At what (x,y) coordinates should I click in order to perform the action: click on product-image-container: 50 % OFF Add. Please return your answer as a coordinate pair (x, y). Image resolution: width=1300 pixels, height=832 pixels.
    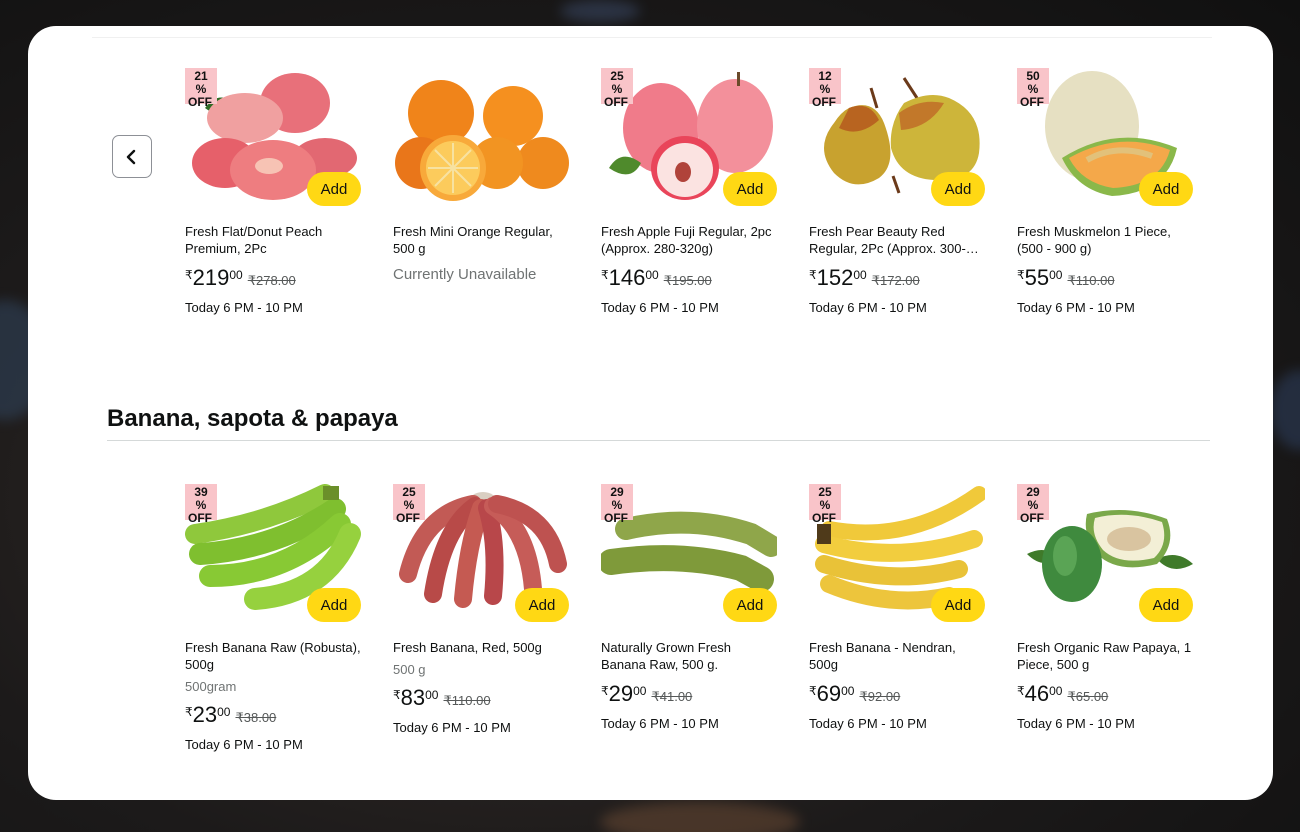
    Looking at the image, I should click on (1105, 137).